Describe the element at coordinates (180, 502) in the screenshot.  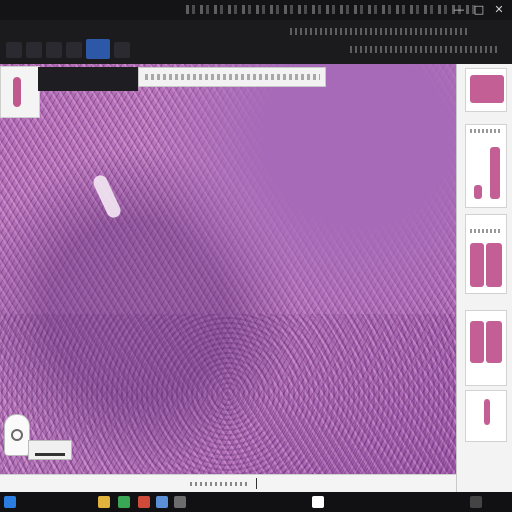
I see `terminal-icon` at that location.